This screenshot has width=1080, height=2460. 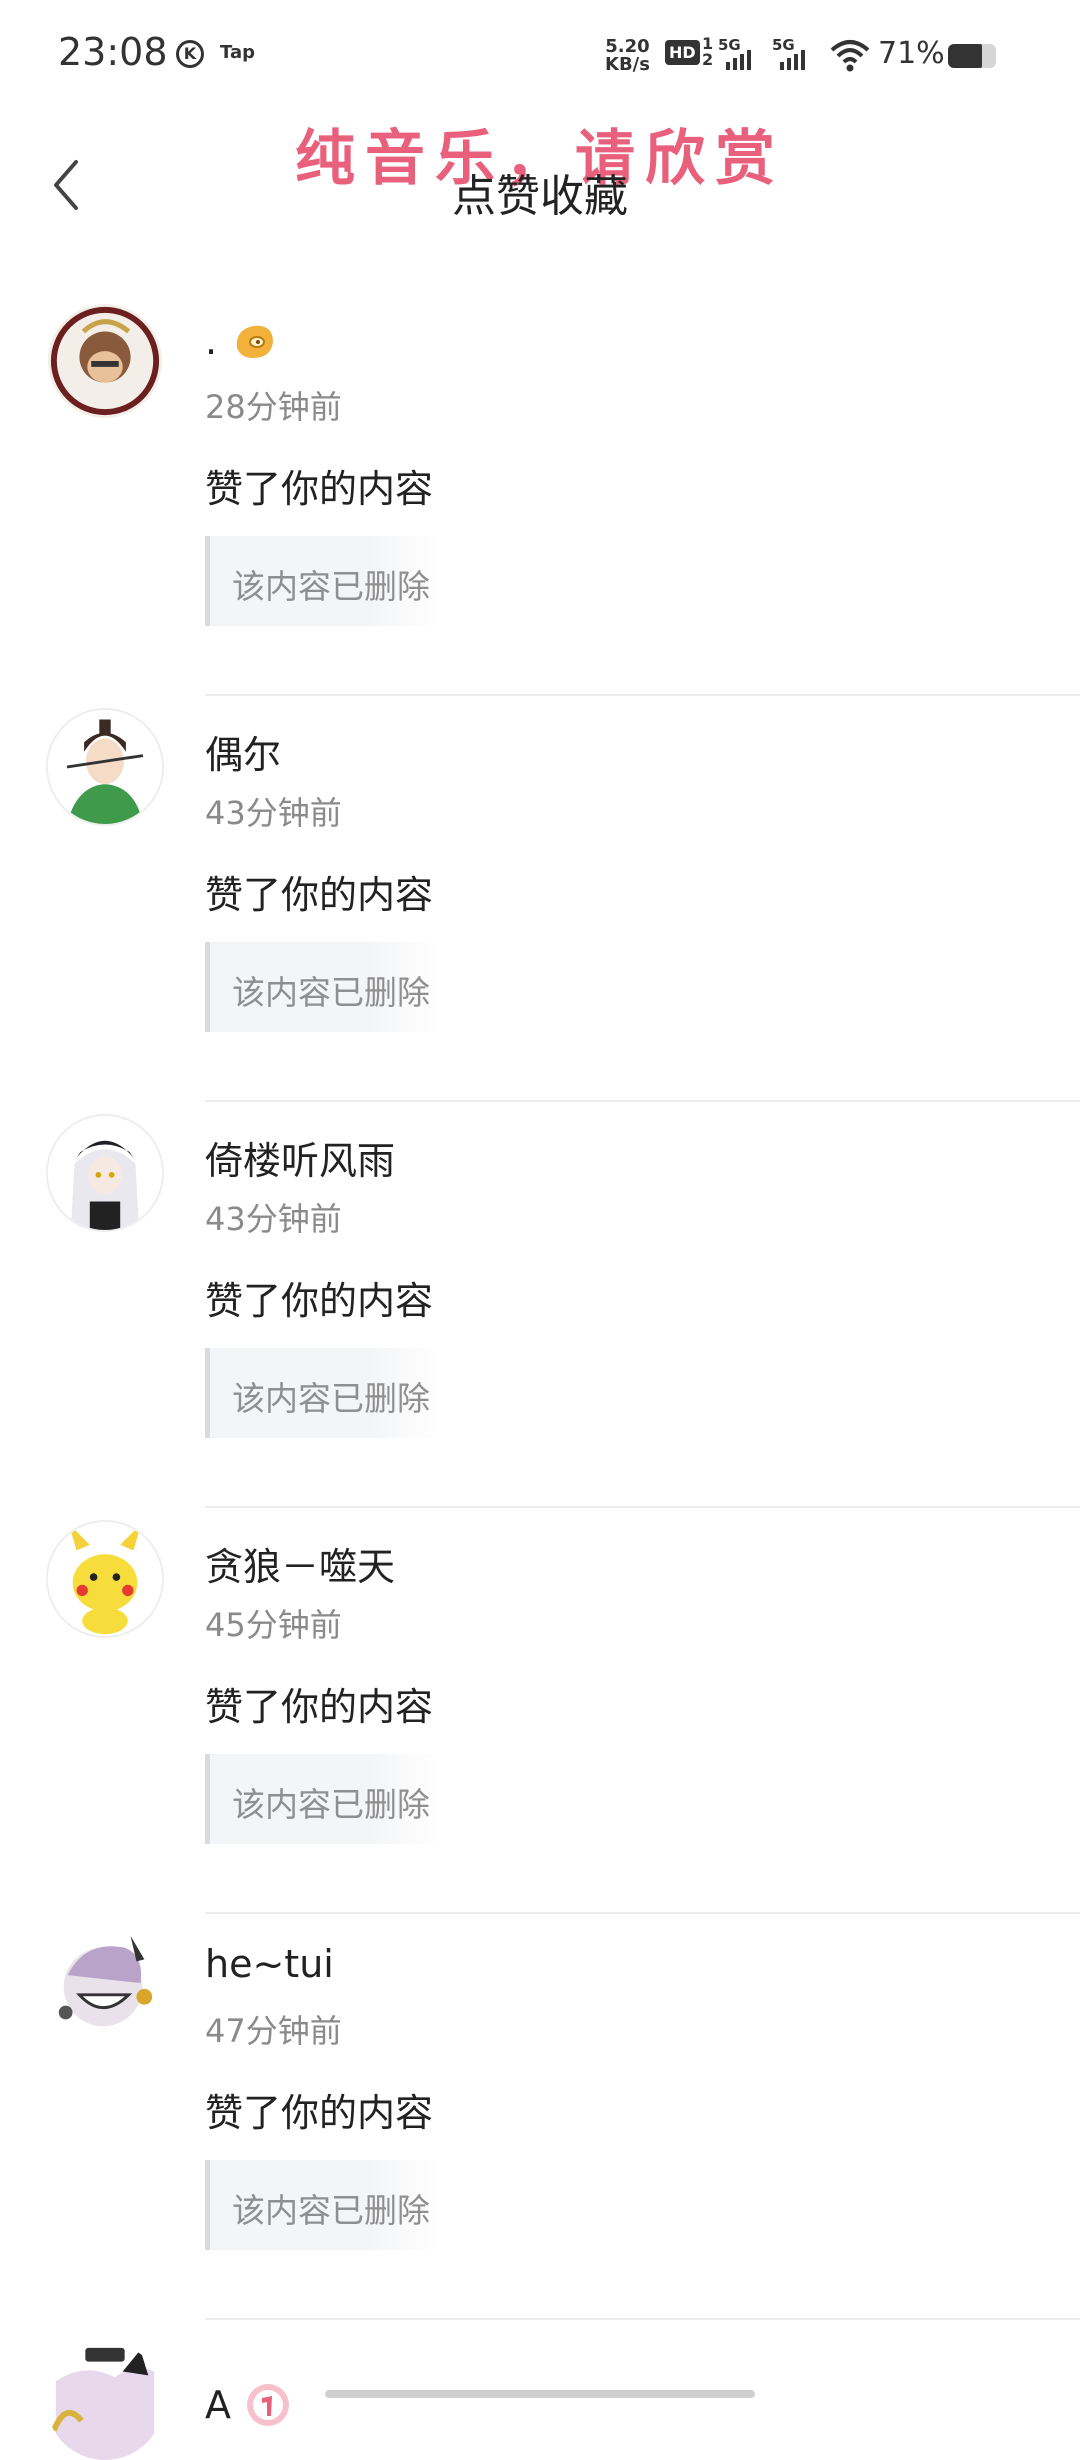 I want to click on username: he~tui, so click(x=269, y=1964).